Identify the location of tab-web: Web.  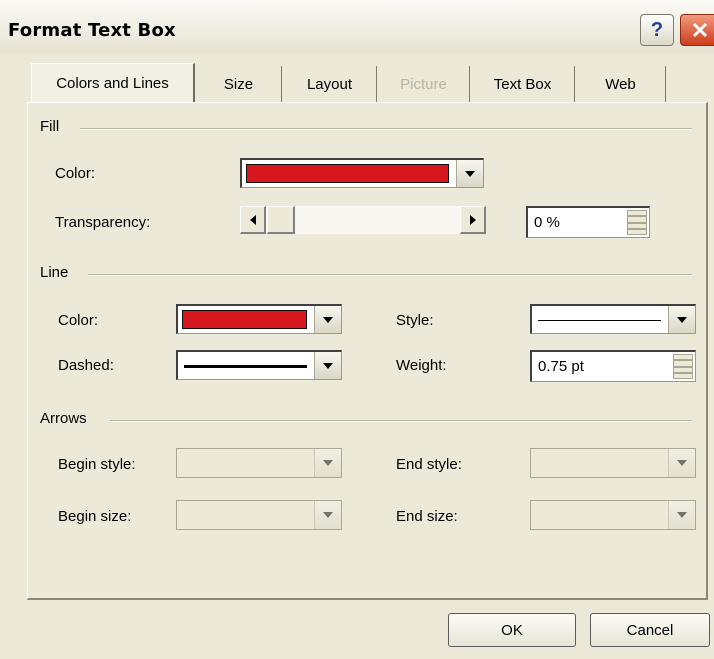
(621, 84).